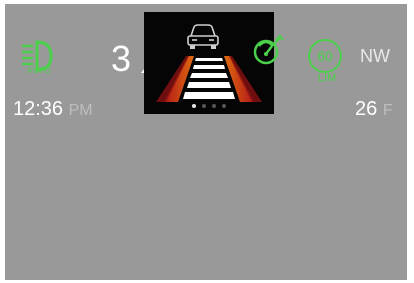  I want to click on page-indicator, so click(209, 108).